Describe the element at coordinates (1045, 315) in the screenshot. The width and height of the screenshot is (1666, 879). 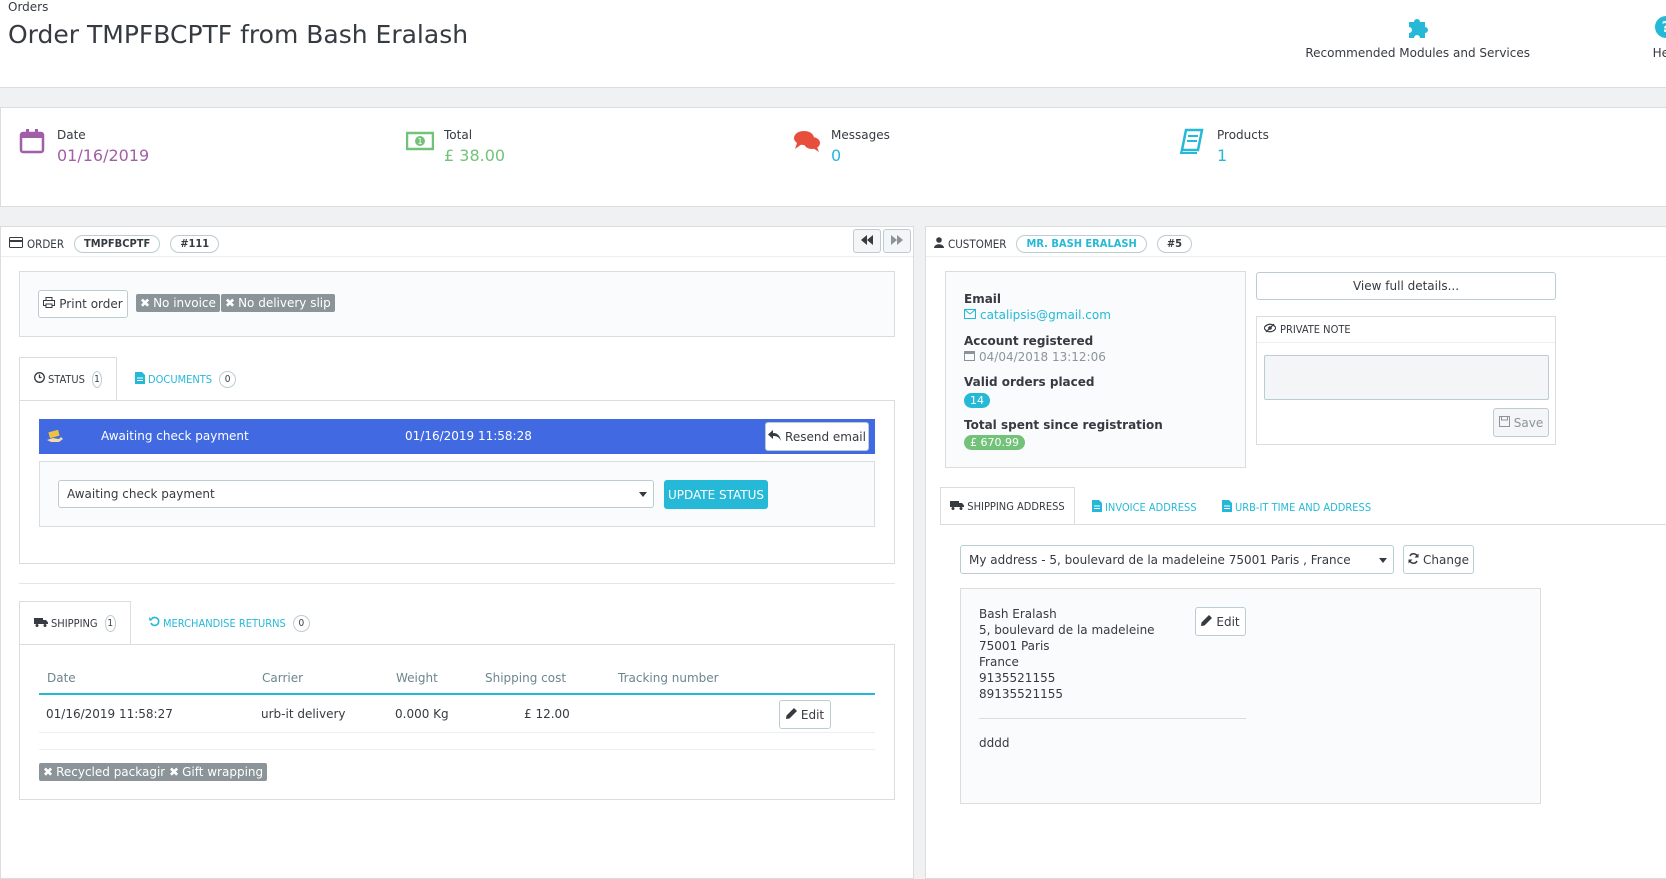
I see `customer-email: catalipsis@gmail.com` at that location.